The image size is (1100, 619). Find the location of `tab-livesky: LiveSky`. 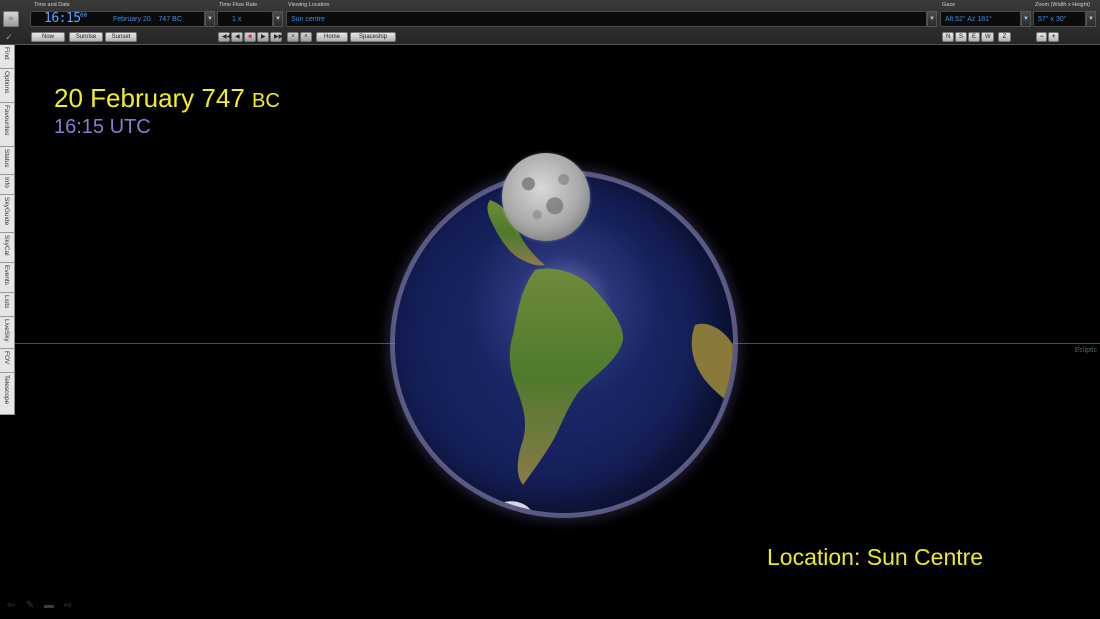

tab-livesky: LiveSky is located at coordinates (7, 333).